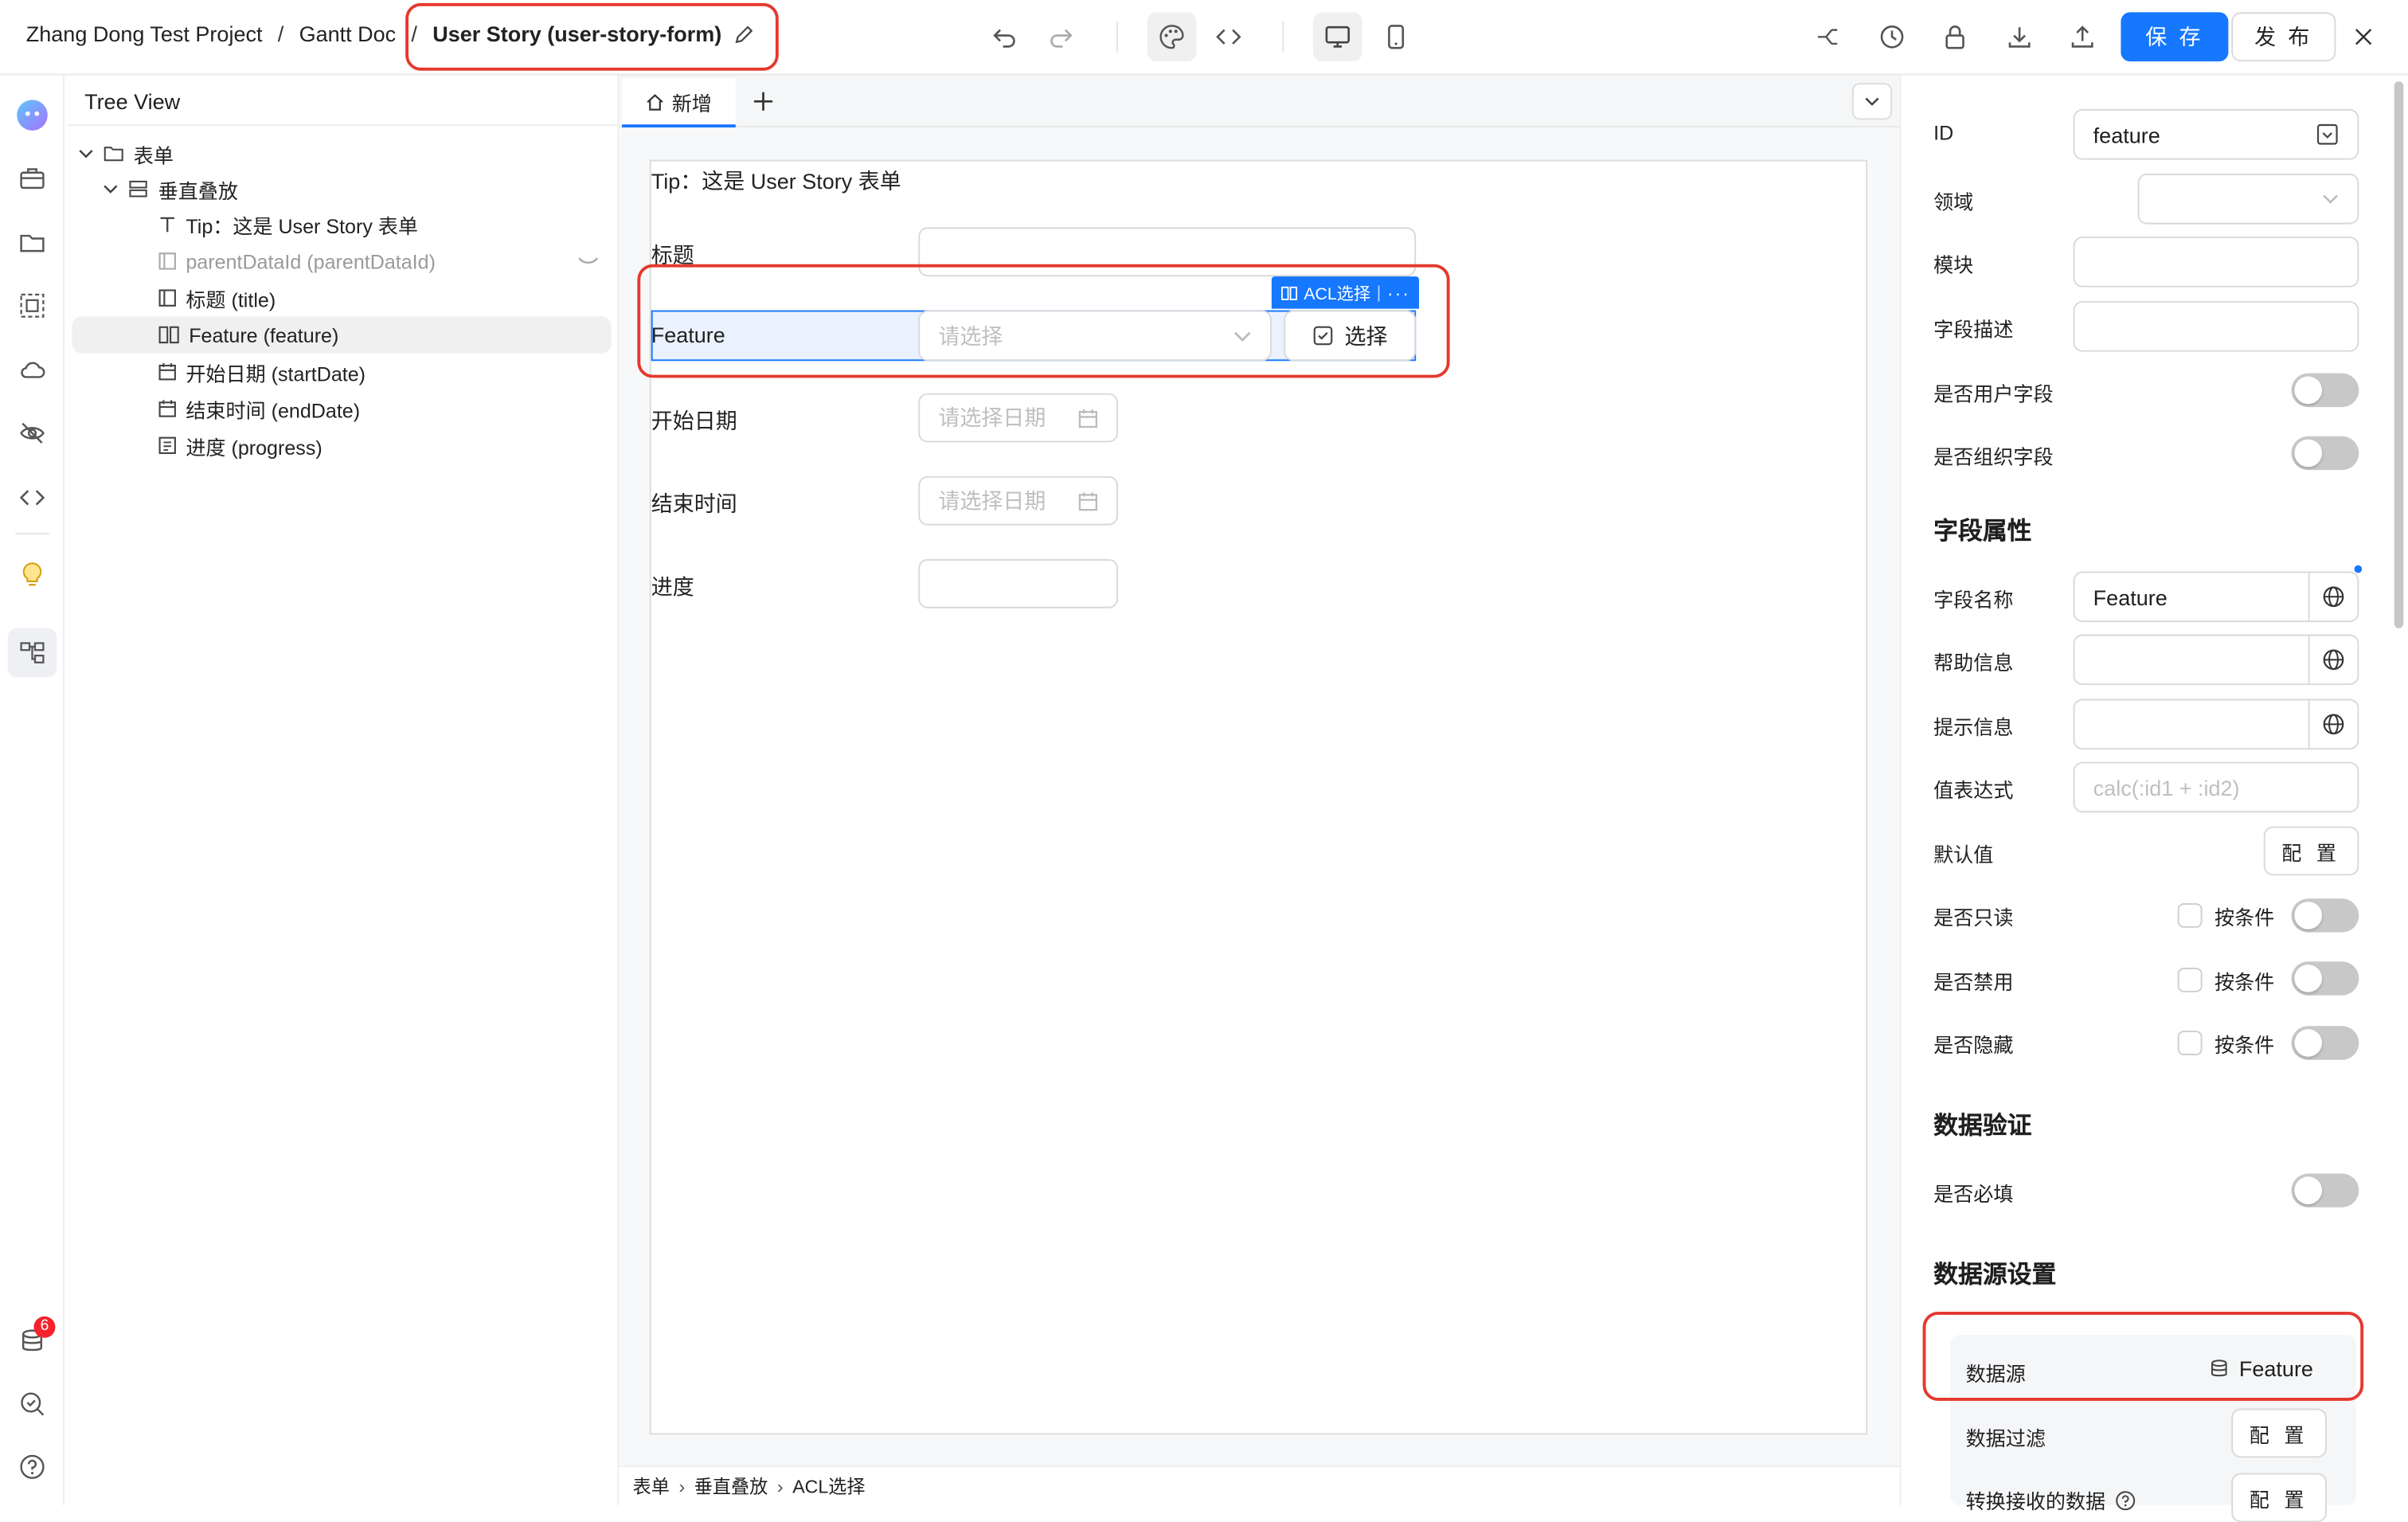  What do you see at coordinates (2327, 134) in the screenshot?
I see `select-box-icon` at bounding box center [2327, 134].